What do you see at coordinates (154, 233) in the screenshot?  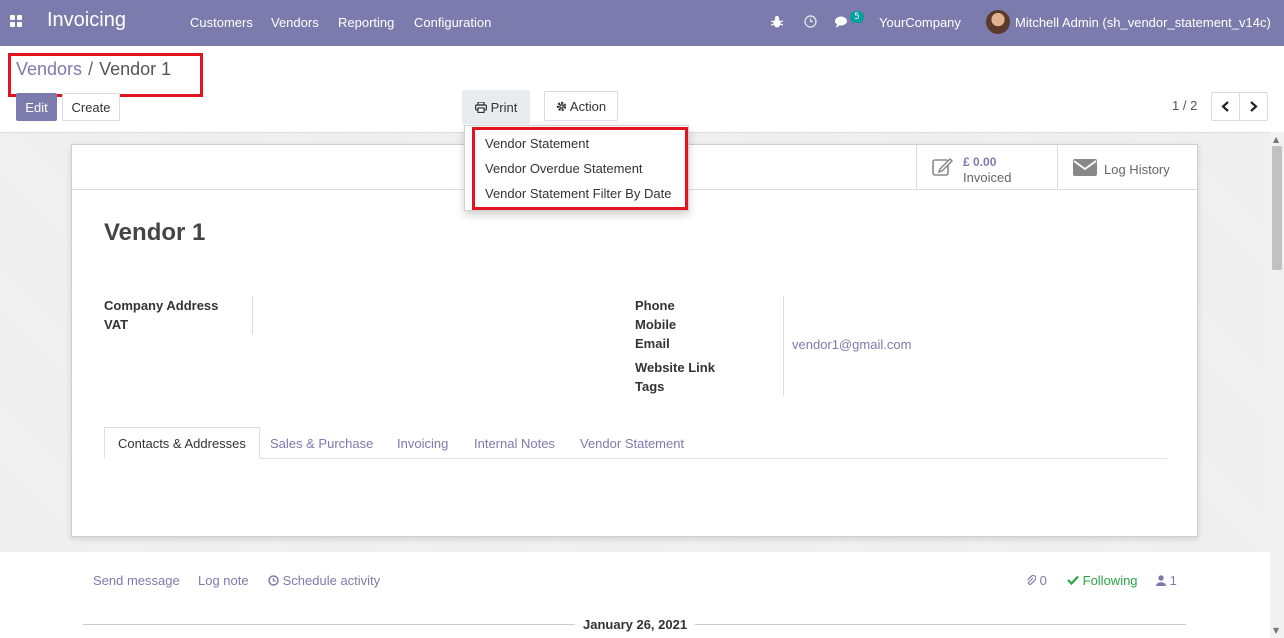 I see `record-title: Vendor 1` at bounding box center [154, 233].